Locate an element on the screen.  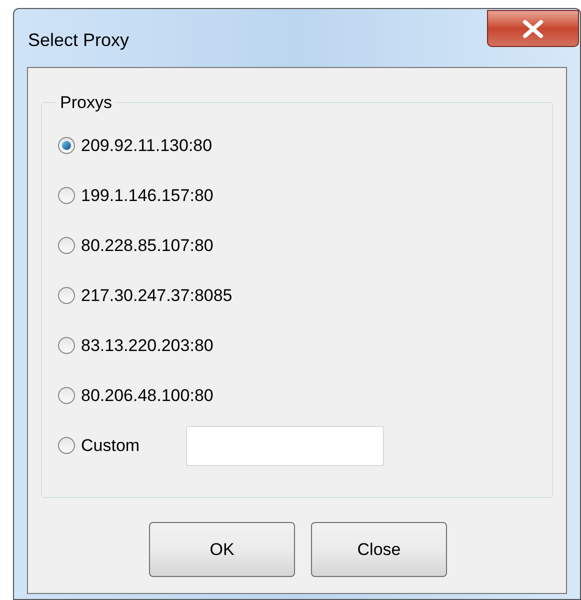
dialog-button: OK is located at coordinates (222, 549).